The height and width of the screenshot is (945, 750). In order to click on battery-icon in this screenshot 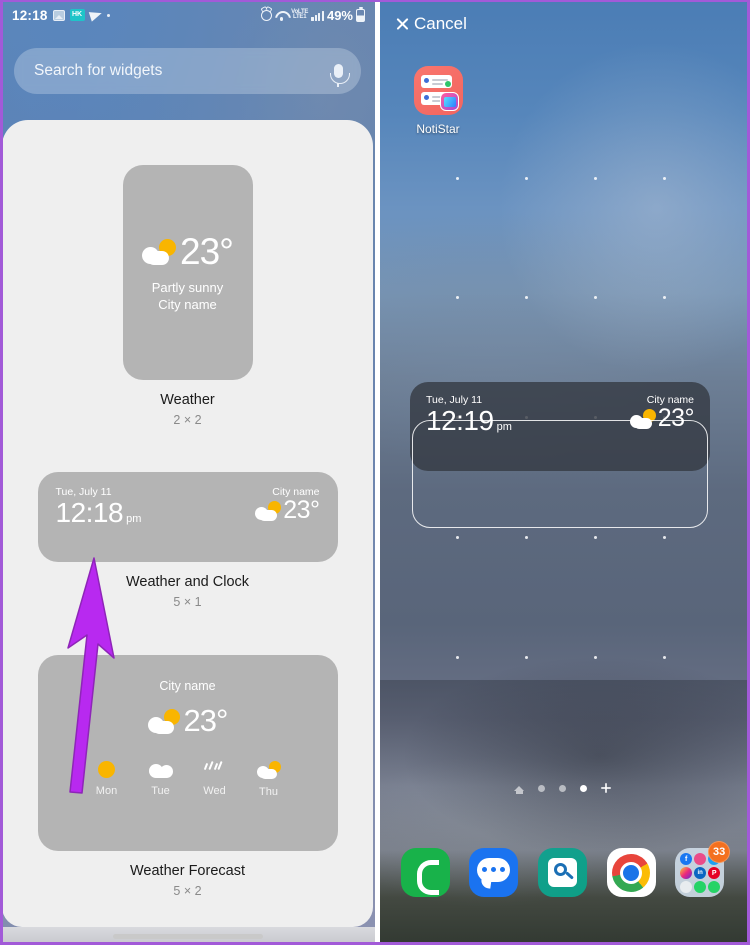, I will do `click(360, 14)`.